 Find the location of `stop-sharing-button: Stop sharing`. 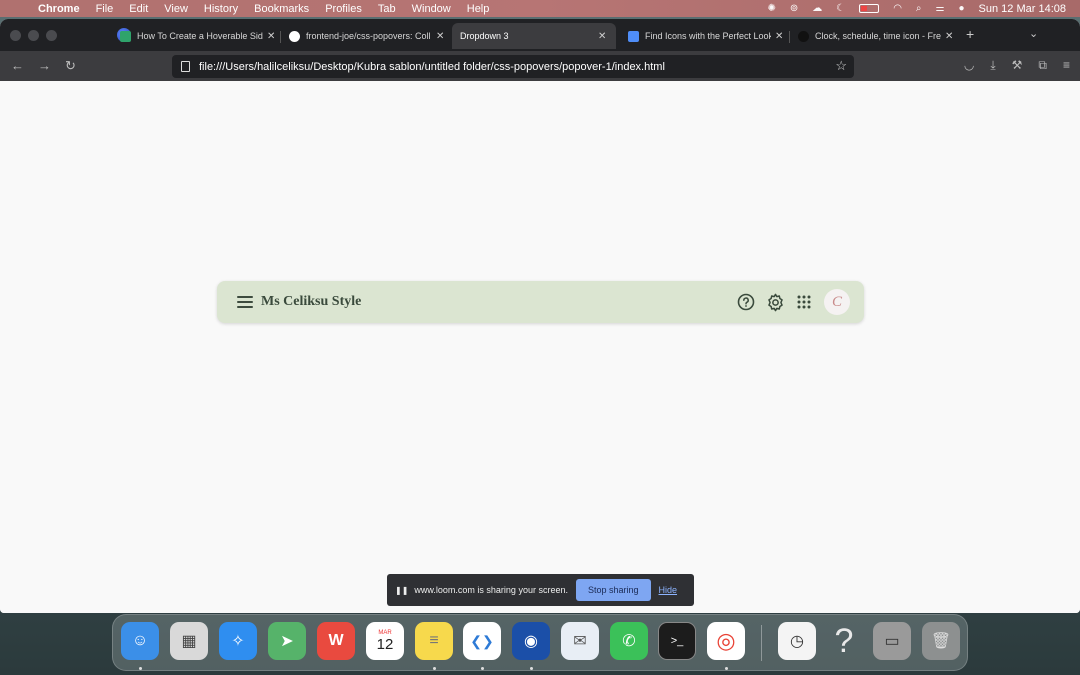

stop-sharing-button: Stop sharing is located at coordinates (613, 590).